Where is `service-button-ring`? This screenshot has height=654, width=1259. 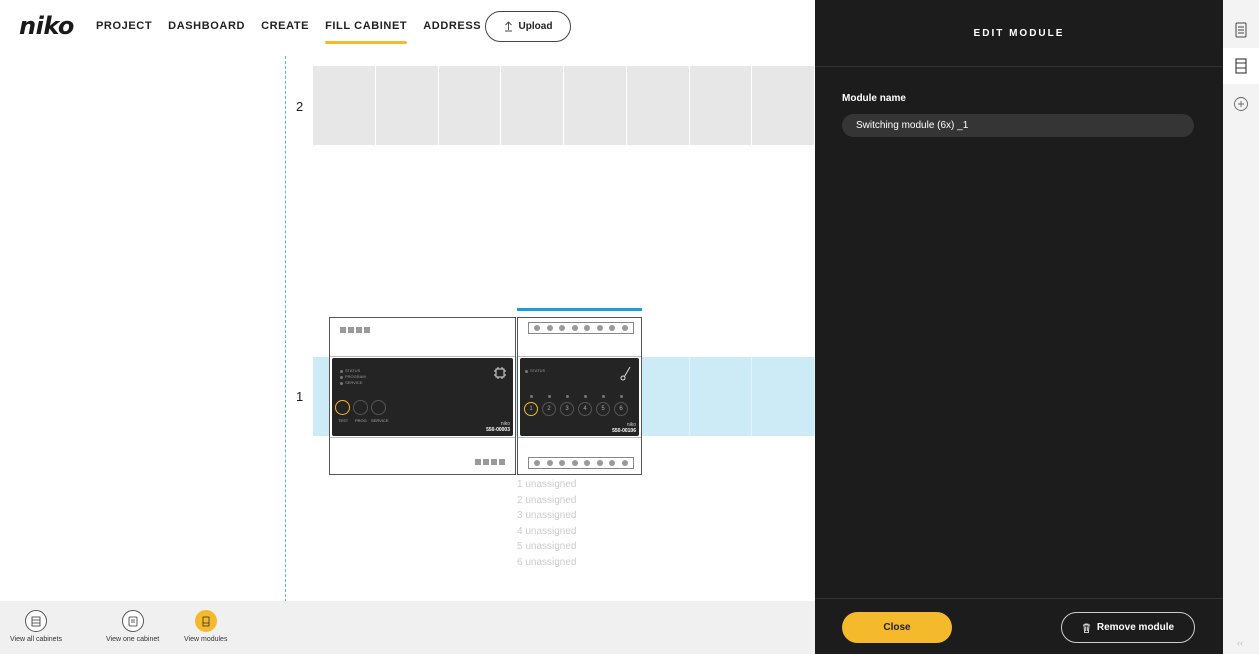 service-button-ring is located at coordinates (378, 407).